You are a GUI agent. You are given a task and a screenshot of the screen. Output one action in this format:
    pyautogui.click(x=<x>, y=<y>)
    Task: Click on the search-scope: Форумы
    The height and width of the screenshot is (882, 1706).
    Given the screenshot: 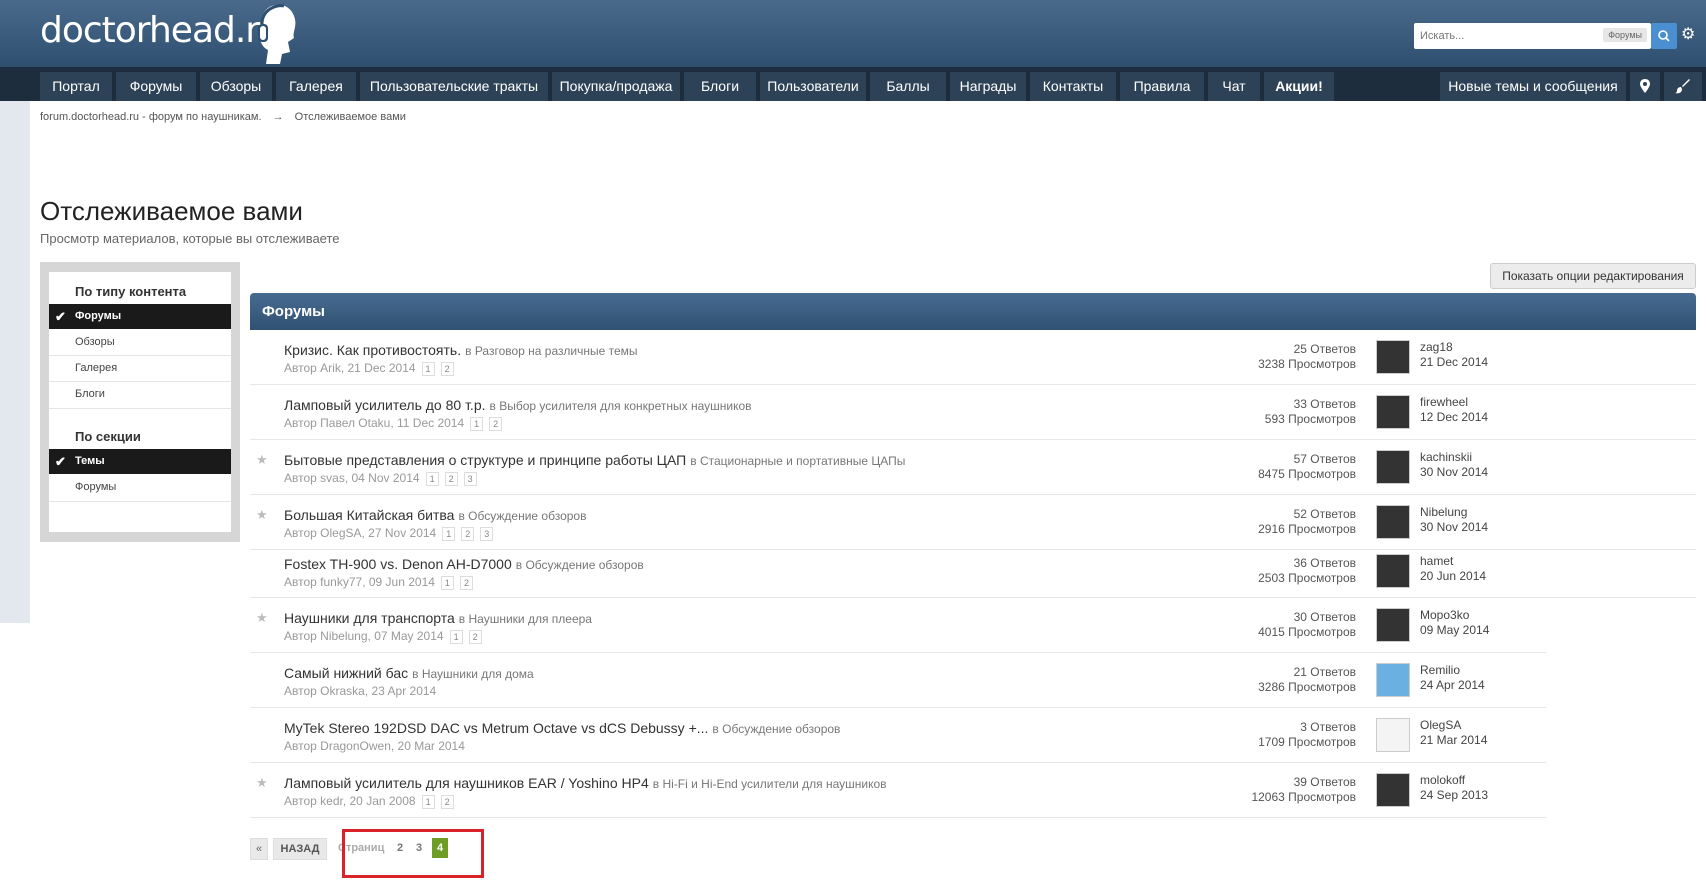 What is the action you would take?
    pyautogui.click(x=1625, y=35)
    